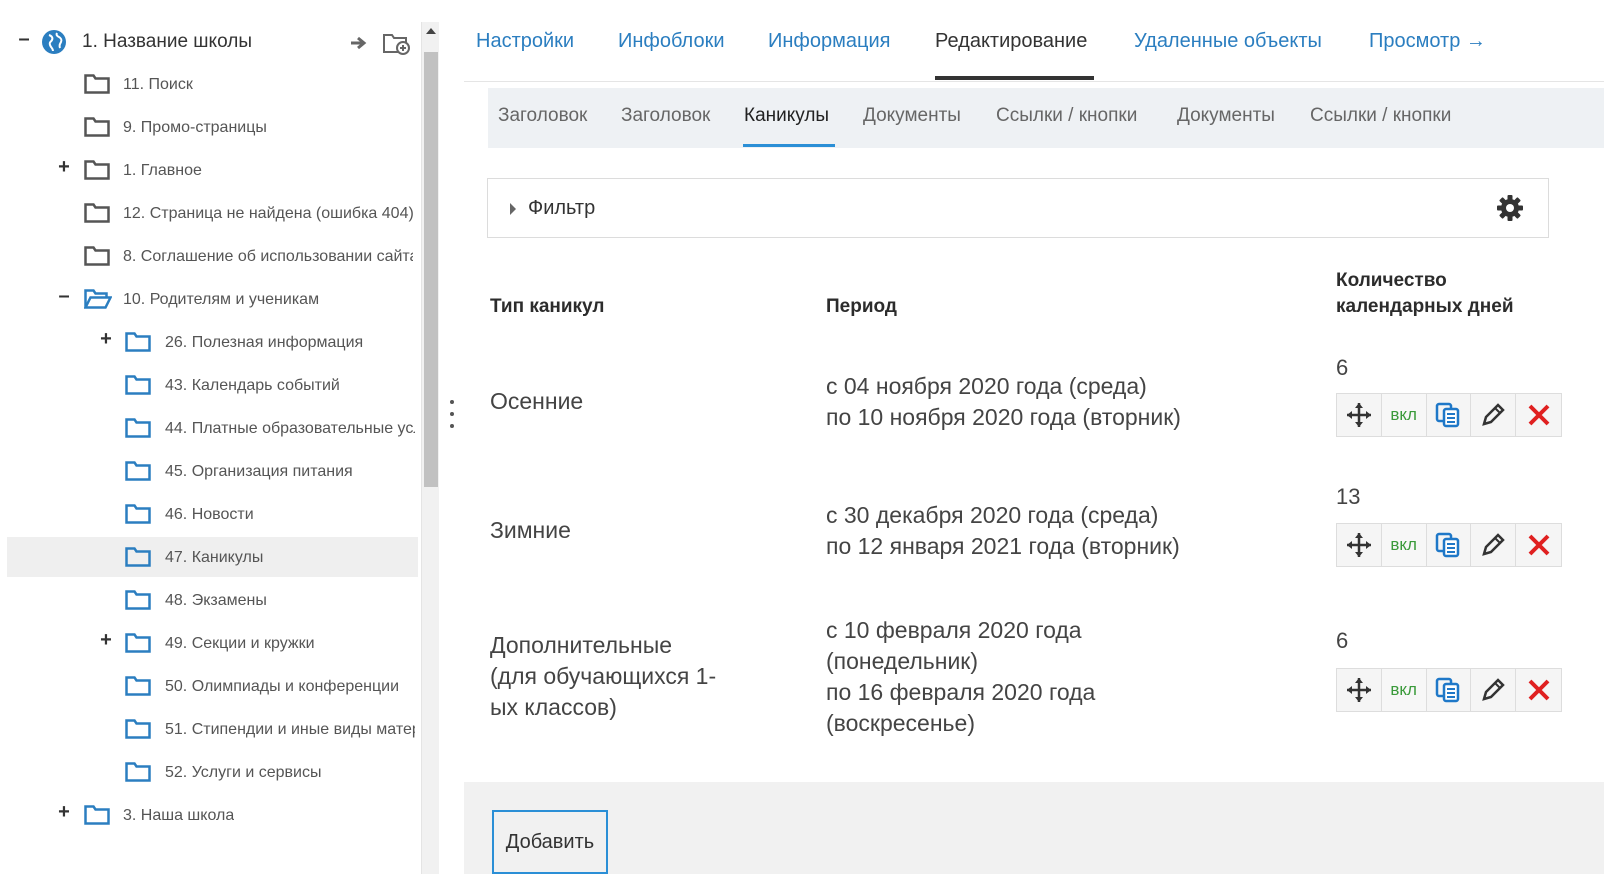 This screenshot has width=1604, height=884. What do you see at coordinates (1228, 41) in the screenshot?
I see `tab-deleted-objects: Удаленные объекты` at bounding box center [1228, 41].